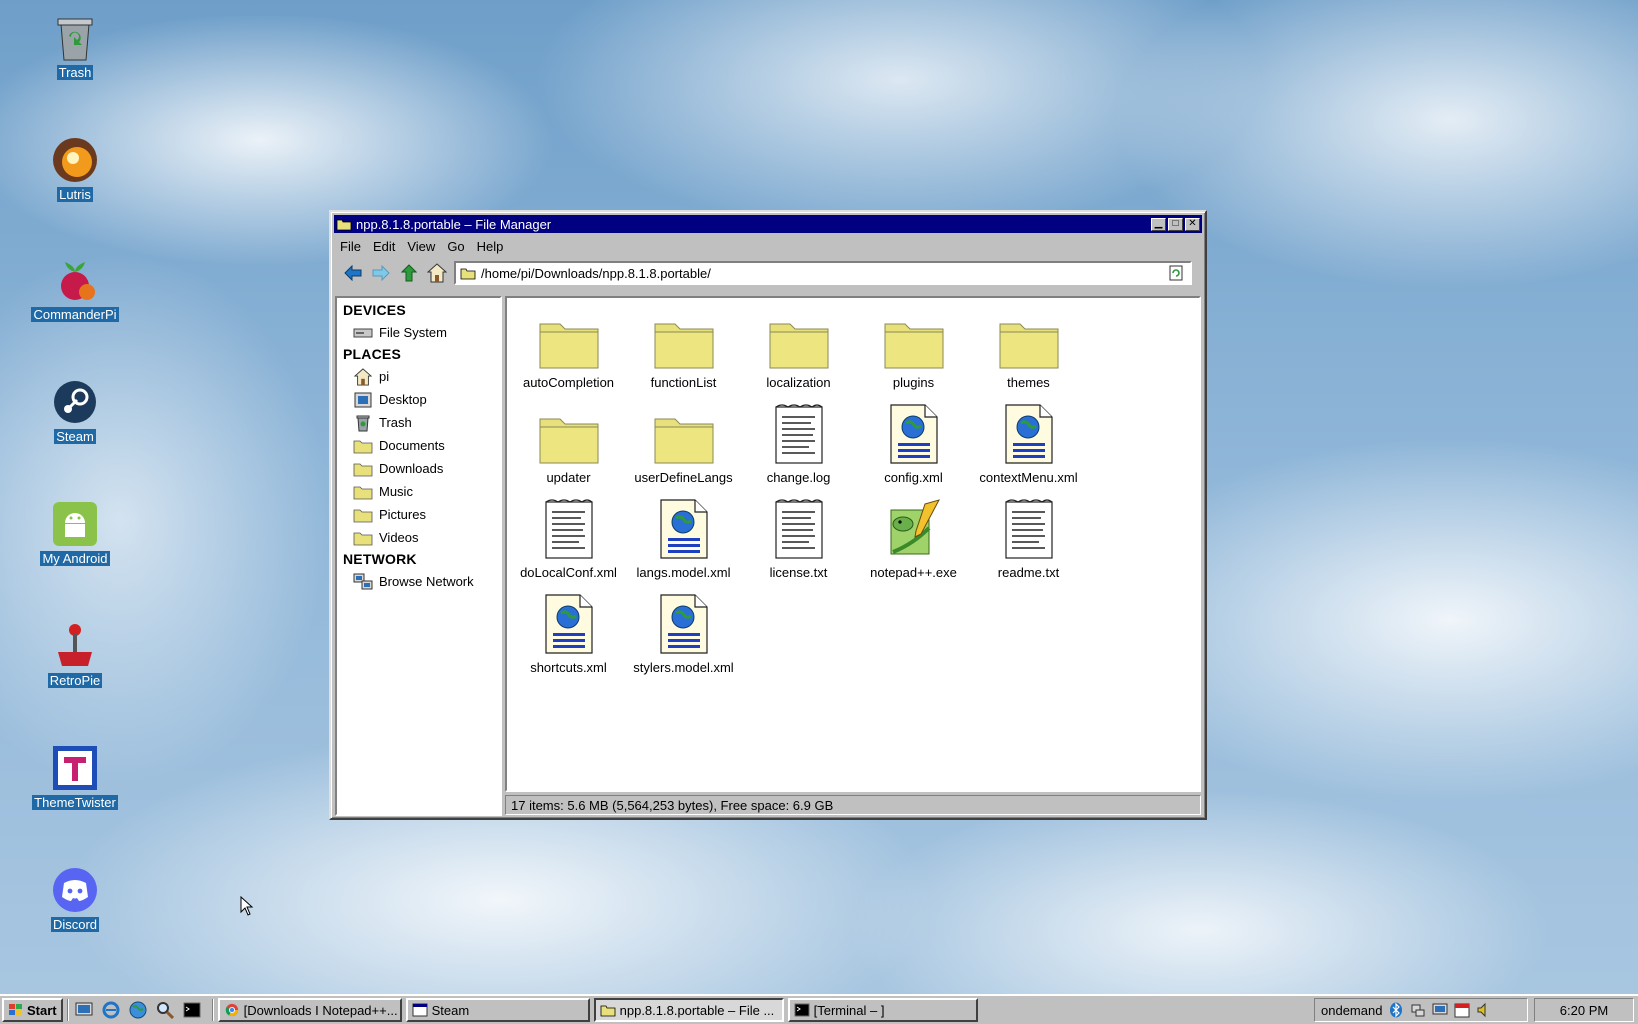 This screenshot has height=1024, width=1638. Describe the element at coordinates (596, 273) in the screenshot. I see `address-path: /home/pi/Downloads/npp.8.1.8.portable/` at that location.